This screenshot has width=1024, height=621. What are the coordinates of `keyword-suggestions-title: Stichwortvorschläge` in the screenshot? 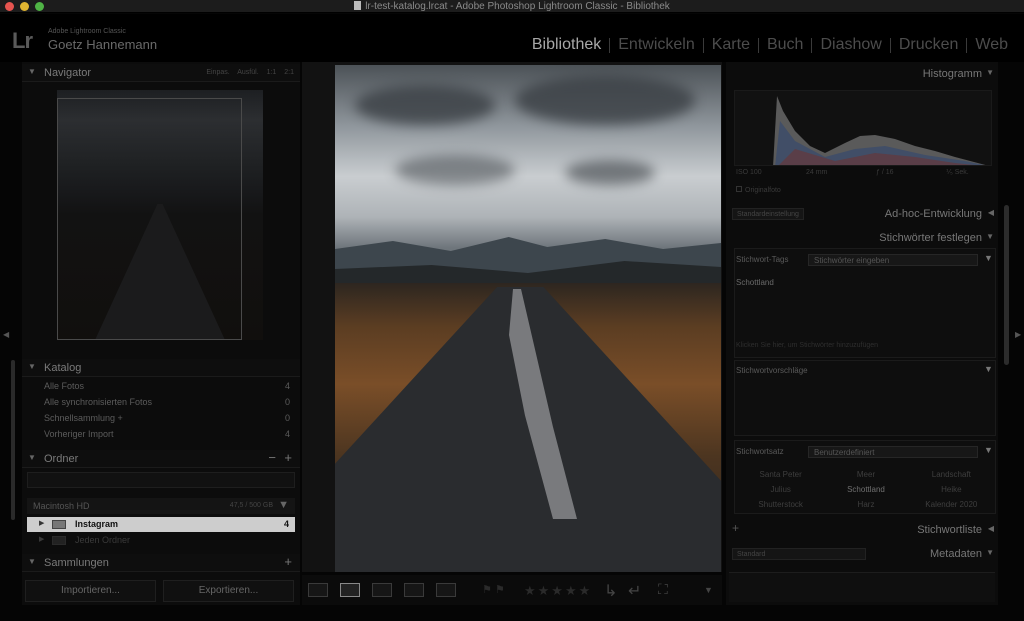 It's located at (772, 370).